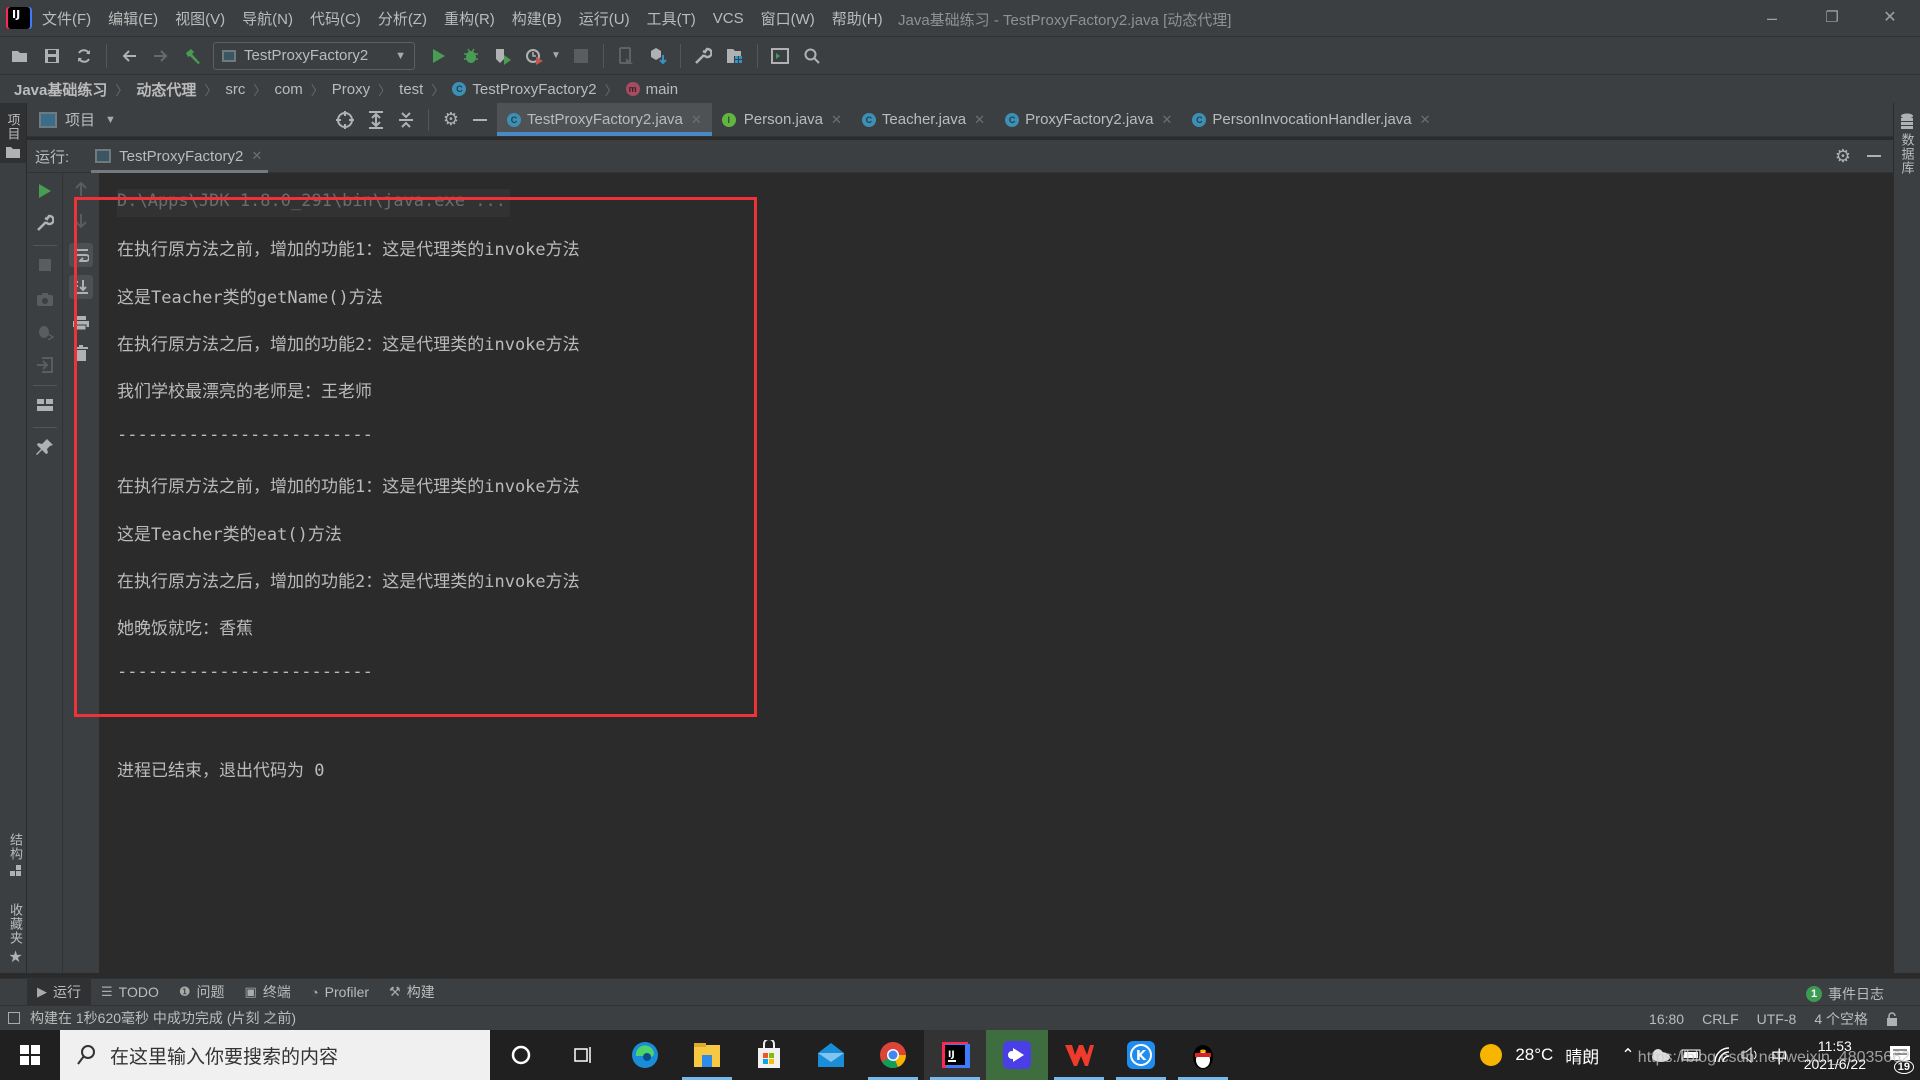  I want to click on windows-start-button, so click(30, 1055).